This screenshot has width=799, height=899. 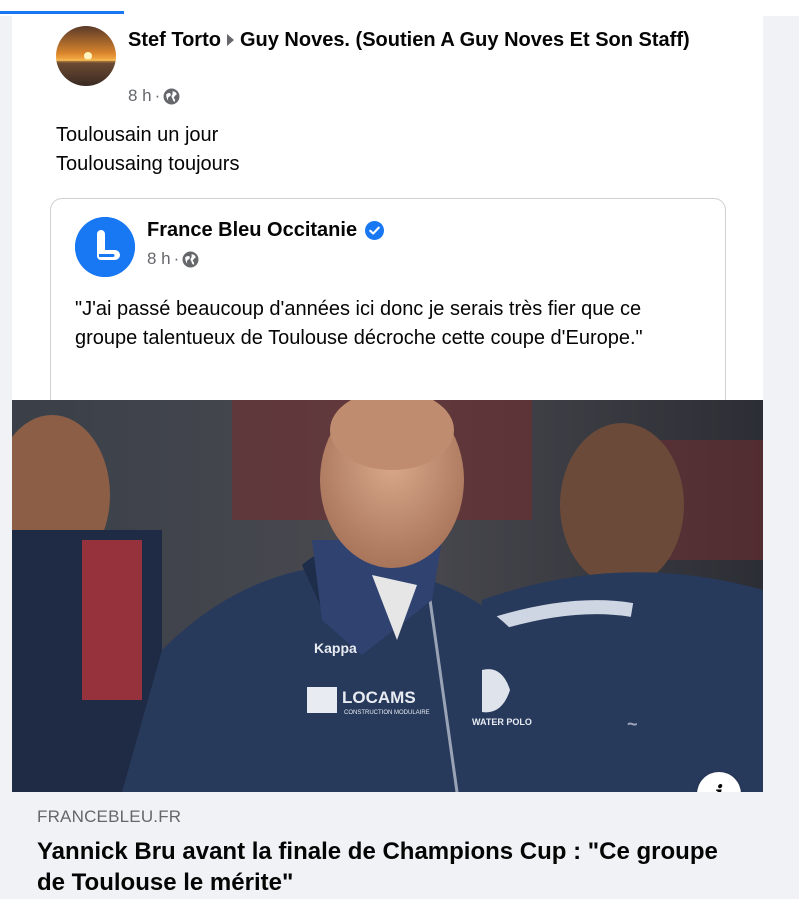 I want to click on sunset-avatar-image, so click(x=86, y=56).